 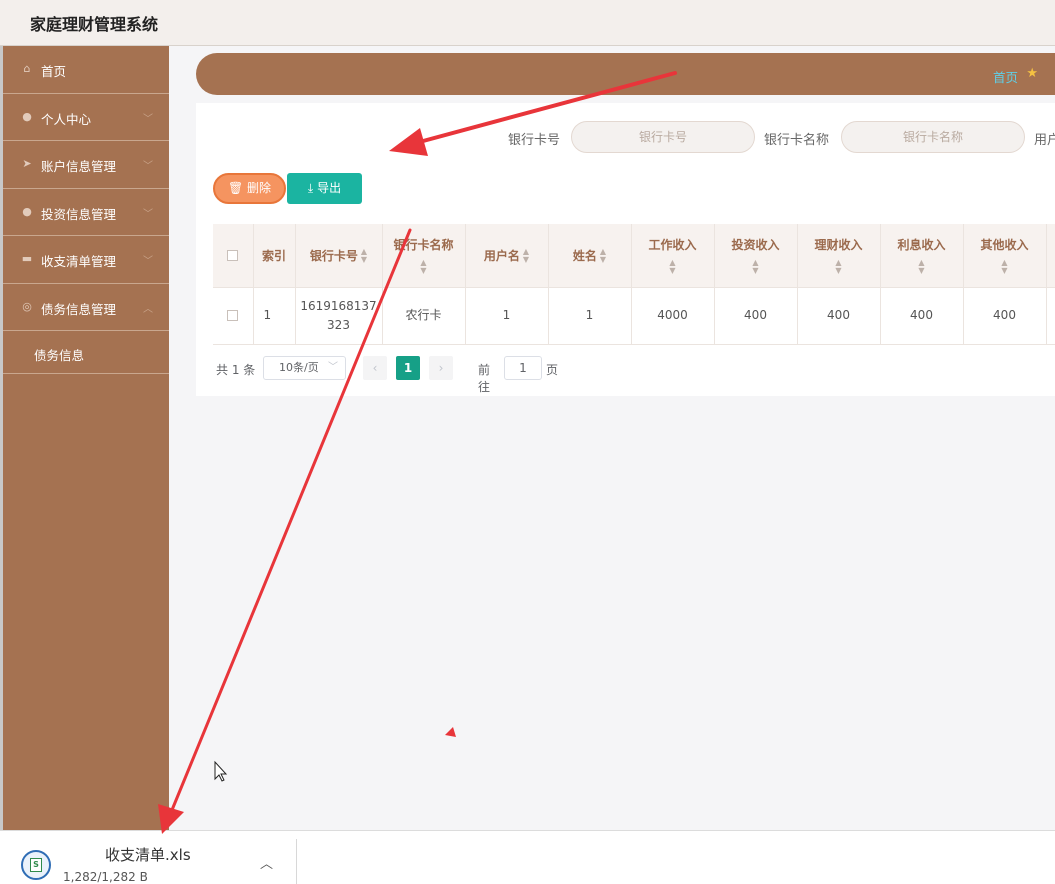 I want to click on row-checkbox, so click(x=233, y=315).